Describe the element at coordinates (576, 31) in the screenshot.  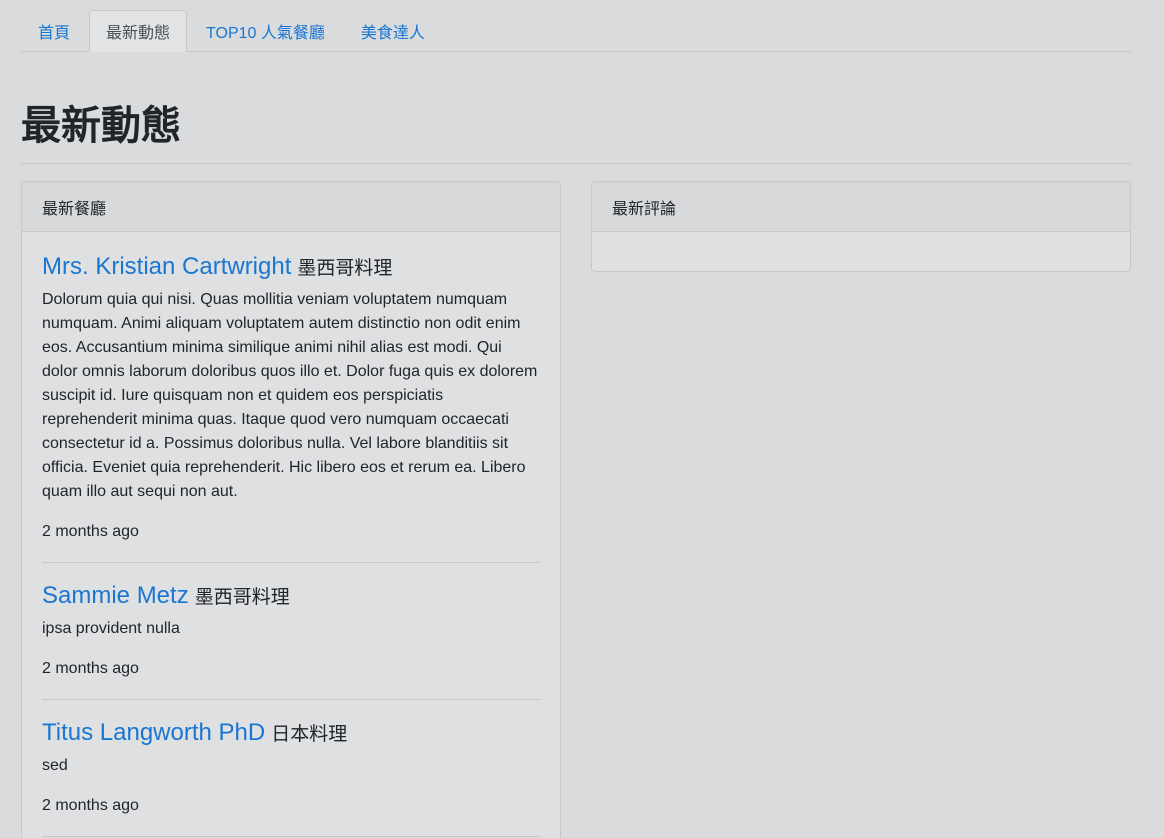
I see `nav-tabs: 首頁 最新動態 TOP10 人氣餐廳 美食達人` at that location.